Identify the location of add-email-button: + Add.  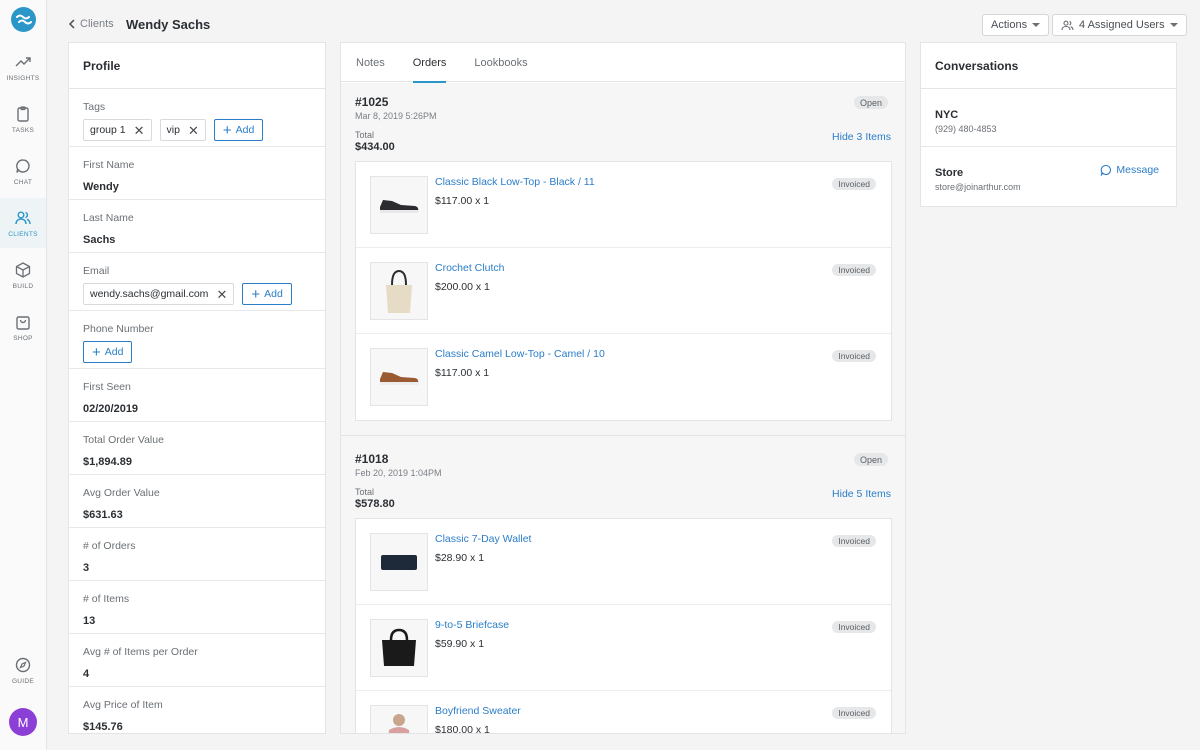
(267, 294).